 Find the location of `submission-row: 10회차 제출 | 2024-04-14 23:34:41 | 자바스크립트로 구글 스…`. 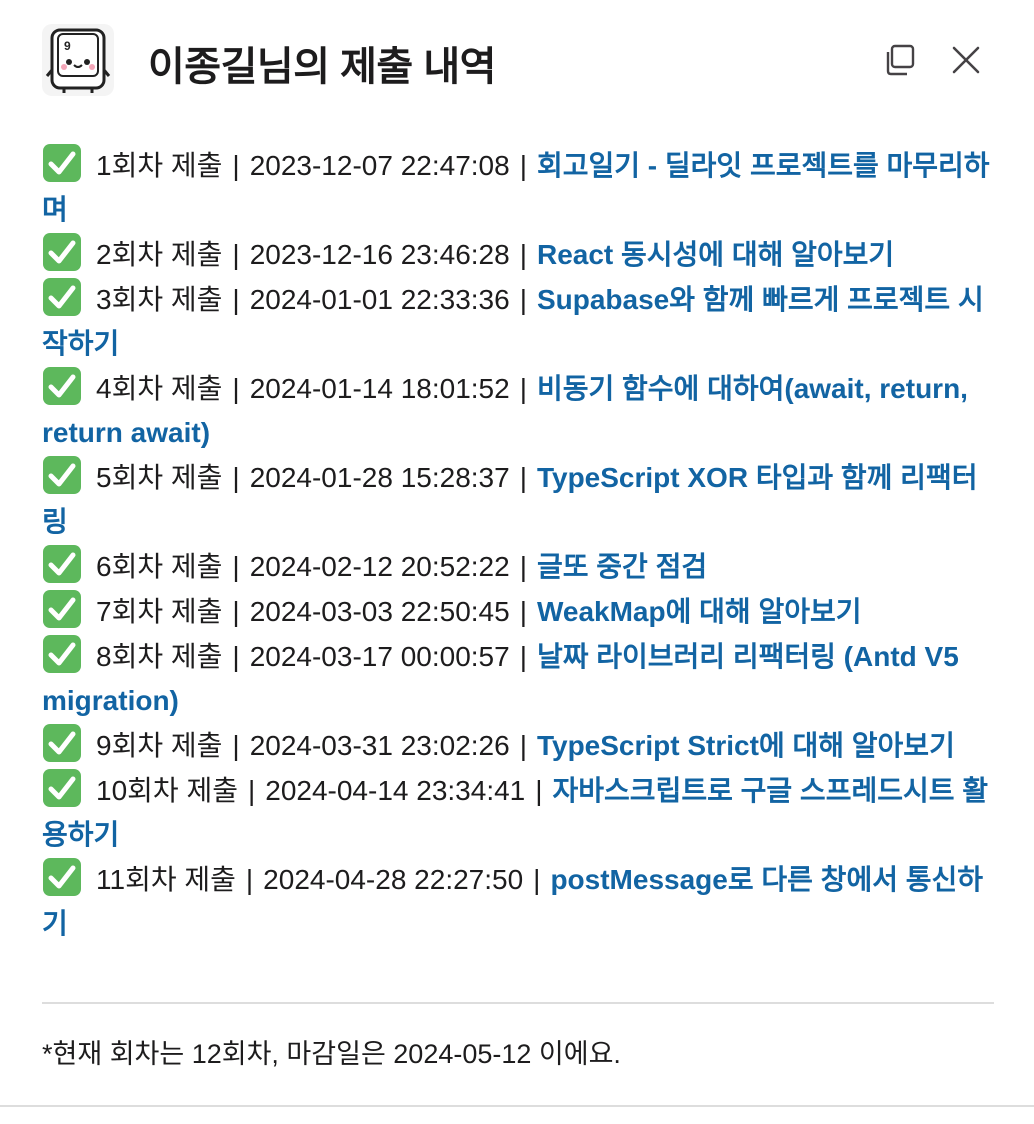

submission-row: 10회차 제출 | 2024-04-14 23:34:41 | 자바스크립트로 구글 스… is located at coordinates (522, 812).